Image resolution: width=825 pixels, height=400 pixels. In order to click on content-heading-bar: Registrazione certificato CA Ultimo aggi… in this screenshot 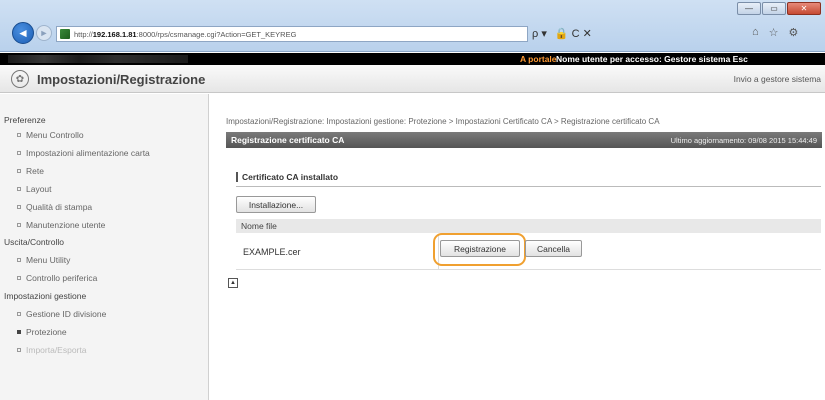, I will do `click(524, 140)`.